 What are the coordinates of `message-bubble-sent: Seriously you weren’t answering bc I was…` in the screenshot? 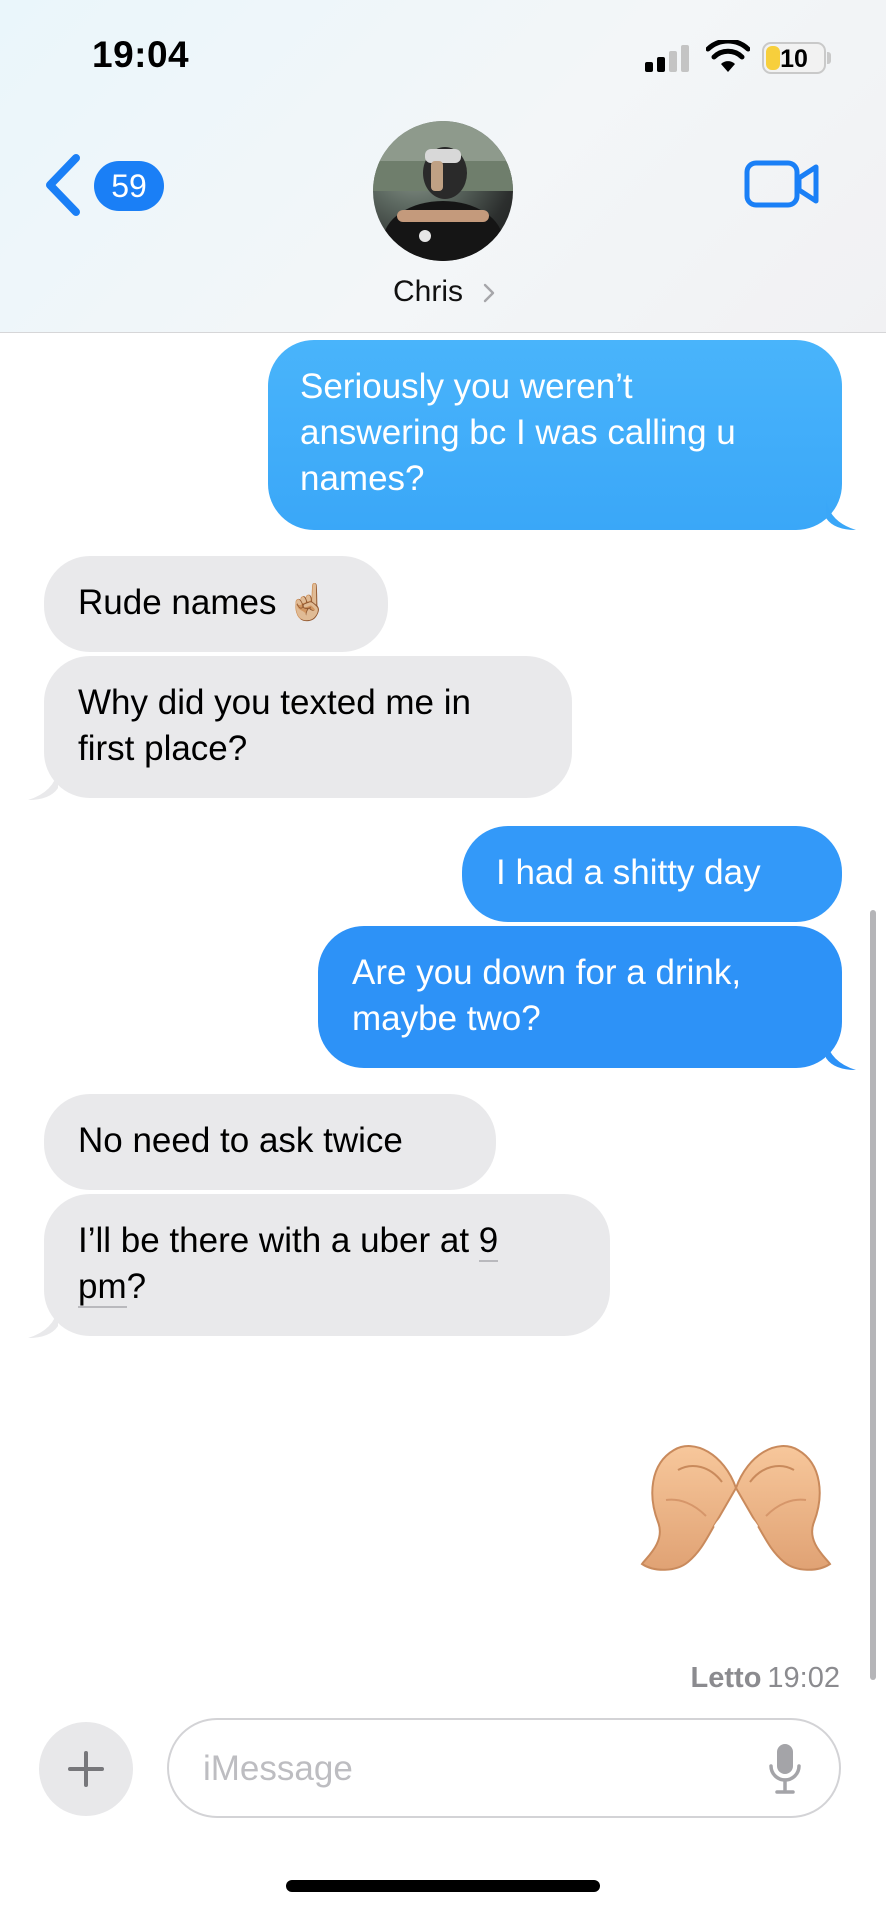 It's located at (555, 435).